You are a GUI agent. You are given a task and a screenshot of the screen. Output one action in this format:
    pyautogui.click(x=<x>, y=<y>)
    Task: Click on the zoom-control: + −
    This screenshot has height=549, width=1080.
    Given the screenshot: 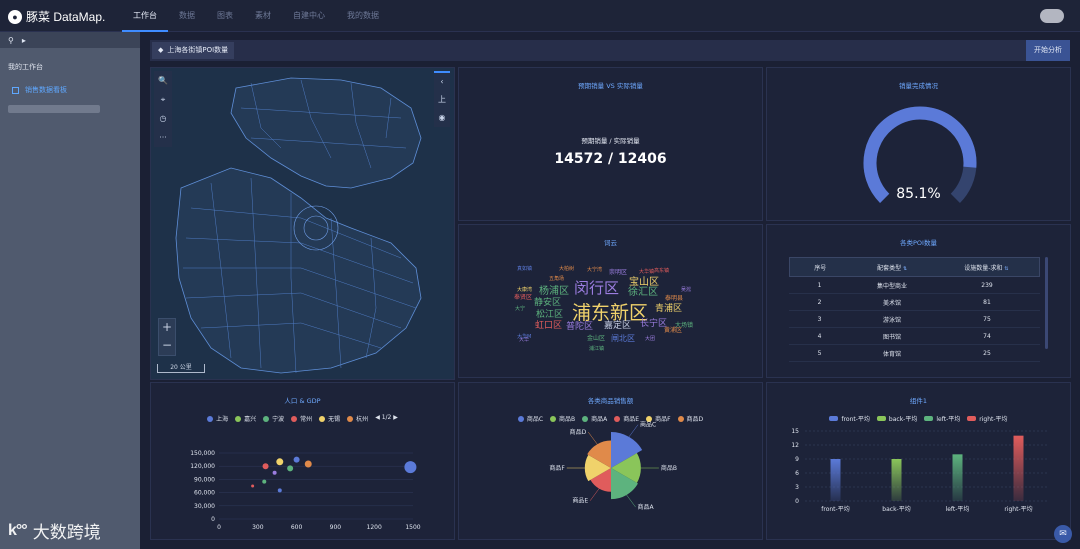 What is the action you would take?
    pyautogui.click(x=167, y=337)
    